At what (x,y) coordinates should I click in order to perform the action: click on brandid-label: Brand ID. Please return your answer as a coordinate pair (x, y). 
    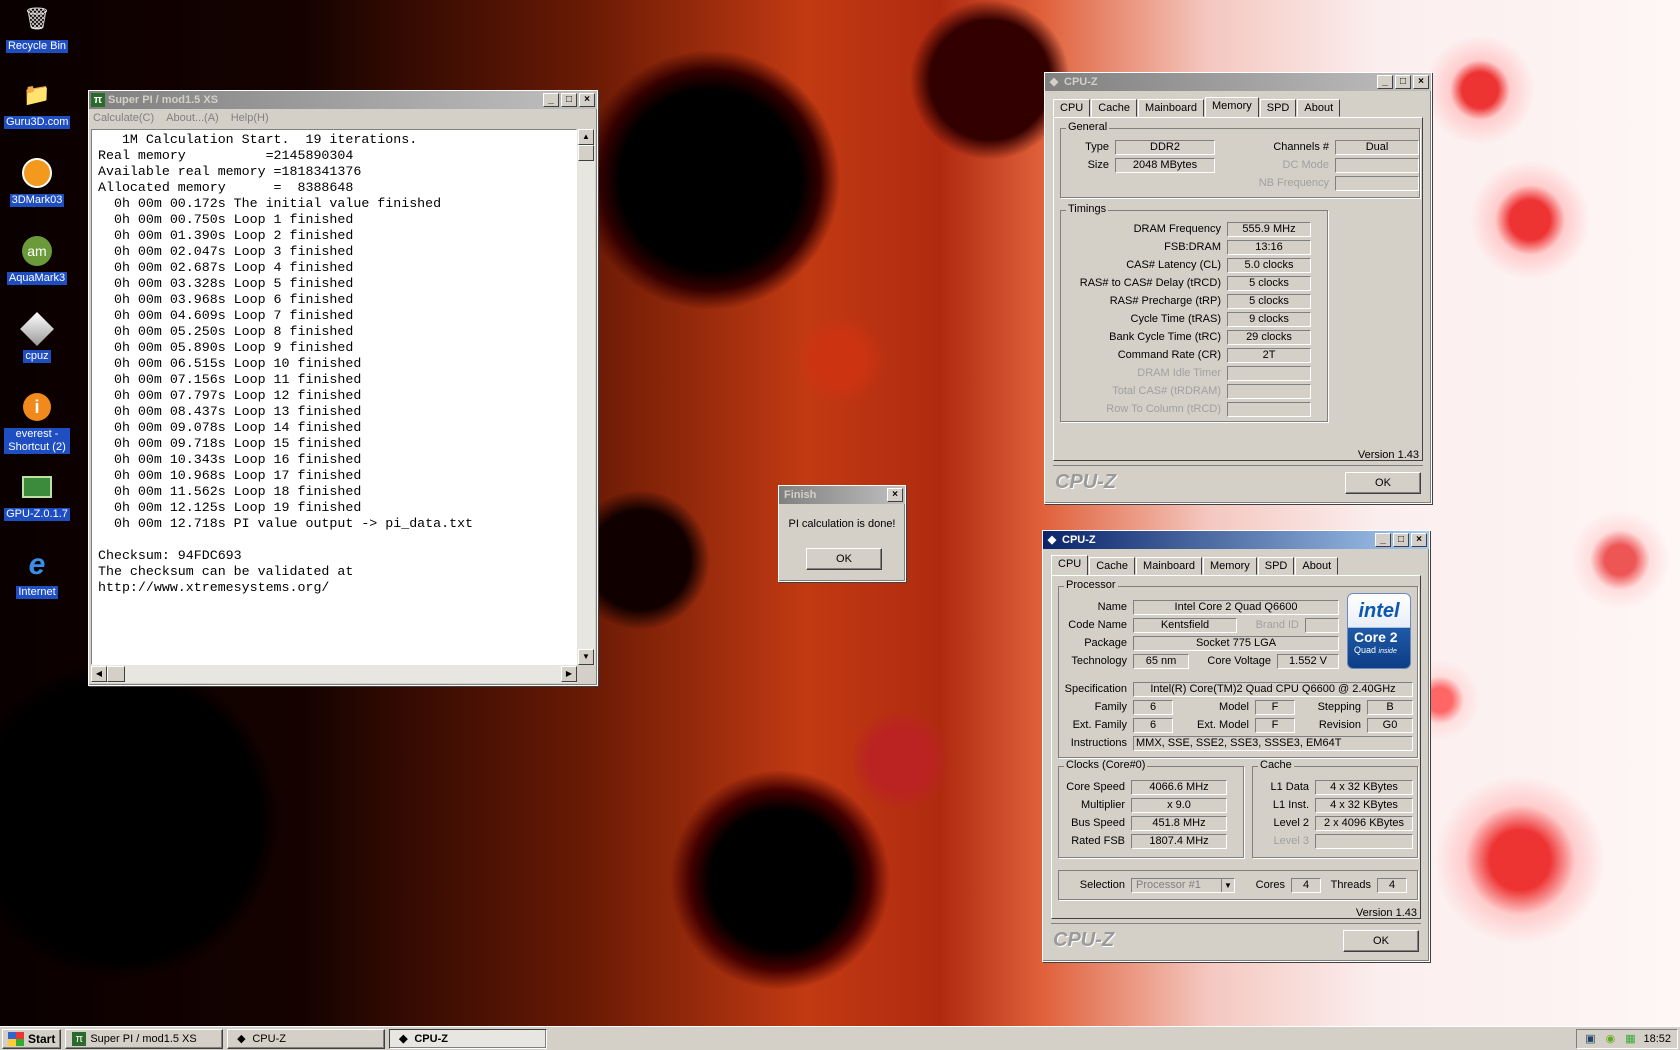
    Looking at the image, I should click on (1277, 625).